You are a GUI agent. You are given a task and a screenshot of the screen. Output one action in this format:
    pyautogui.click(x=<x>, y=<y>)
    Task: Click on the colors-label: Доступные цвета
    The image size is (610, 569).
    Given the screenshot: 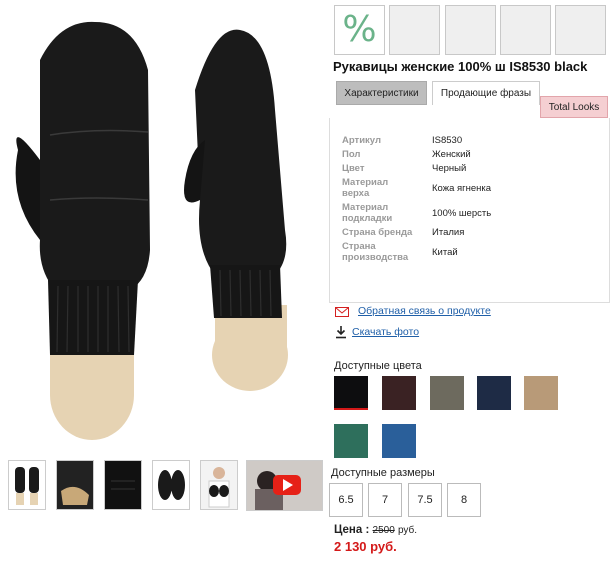 What is the action you would take?
    pyautogui.click(x=378, y=366)
    